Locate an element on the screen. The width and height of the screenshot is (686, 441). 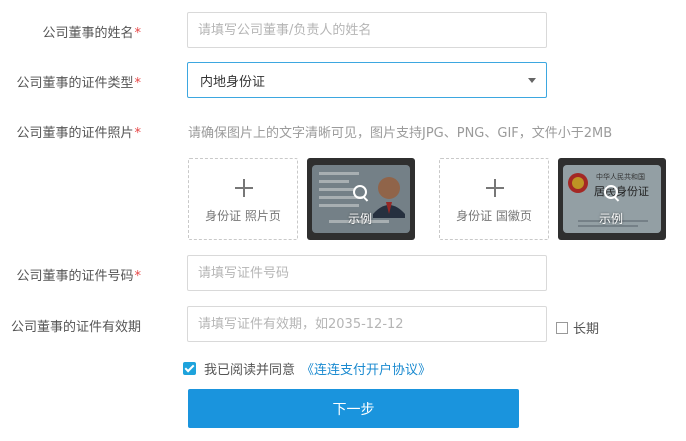
upload-back-button: 身份证 国徽页 is located at coordinates (494, 199).